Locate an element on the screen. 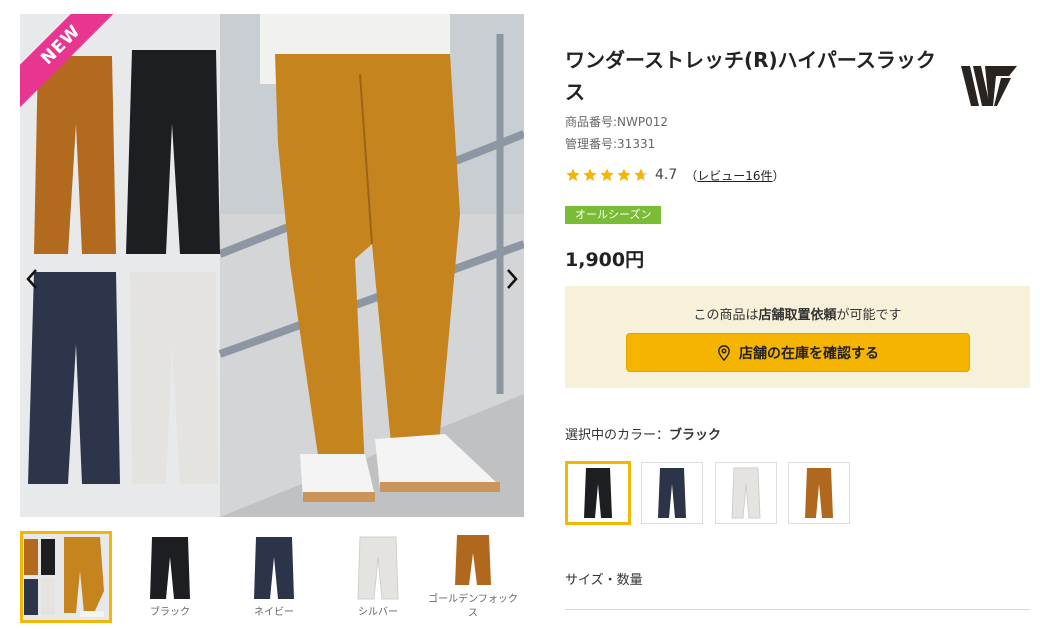 This screenshot has height=629, width=1040. swatch-golden-fox-image is located at coordinates (819, 493).